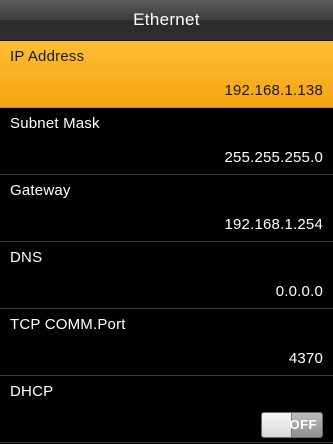 Image resolution: width=333 pixels, height=444 pixels. Describe the element at coordinates (166, 20) in the screenshot. I see `page-title: Ethernet` at that location.